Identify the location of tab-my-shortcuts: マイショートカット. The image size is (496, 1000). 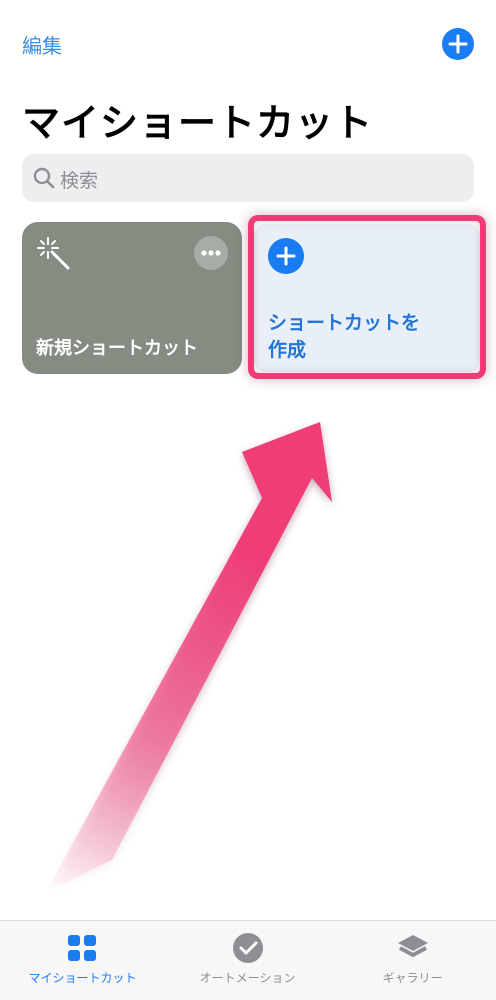
(82, 960).